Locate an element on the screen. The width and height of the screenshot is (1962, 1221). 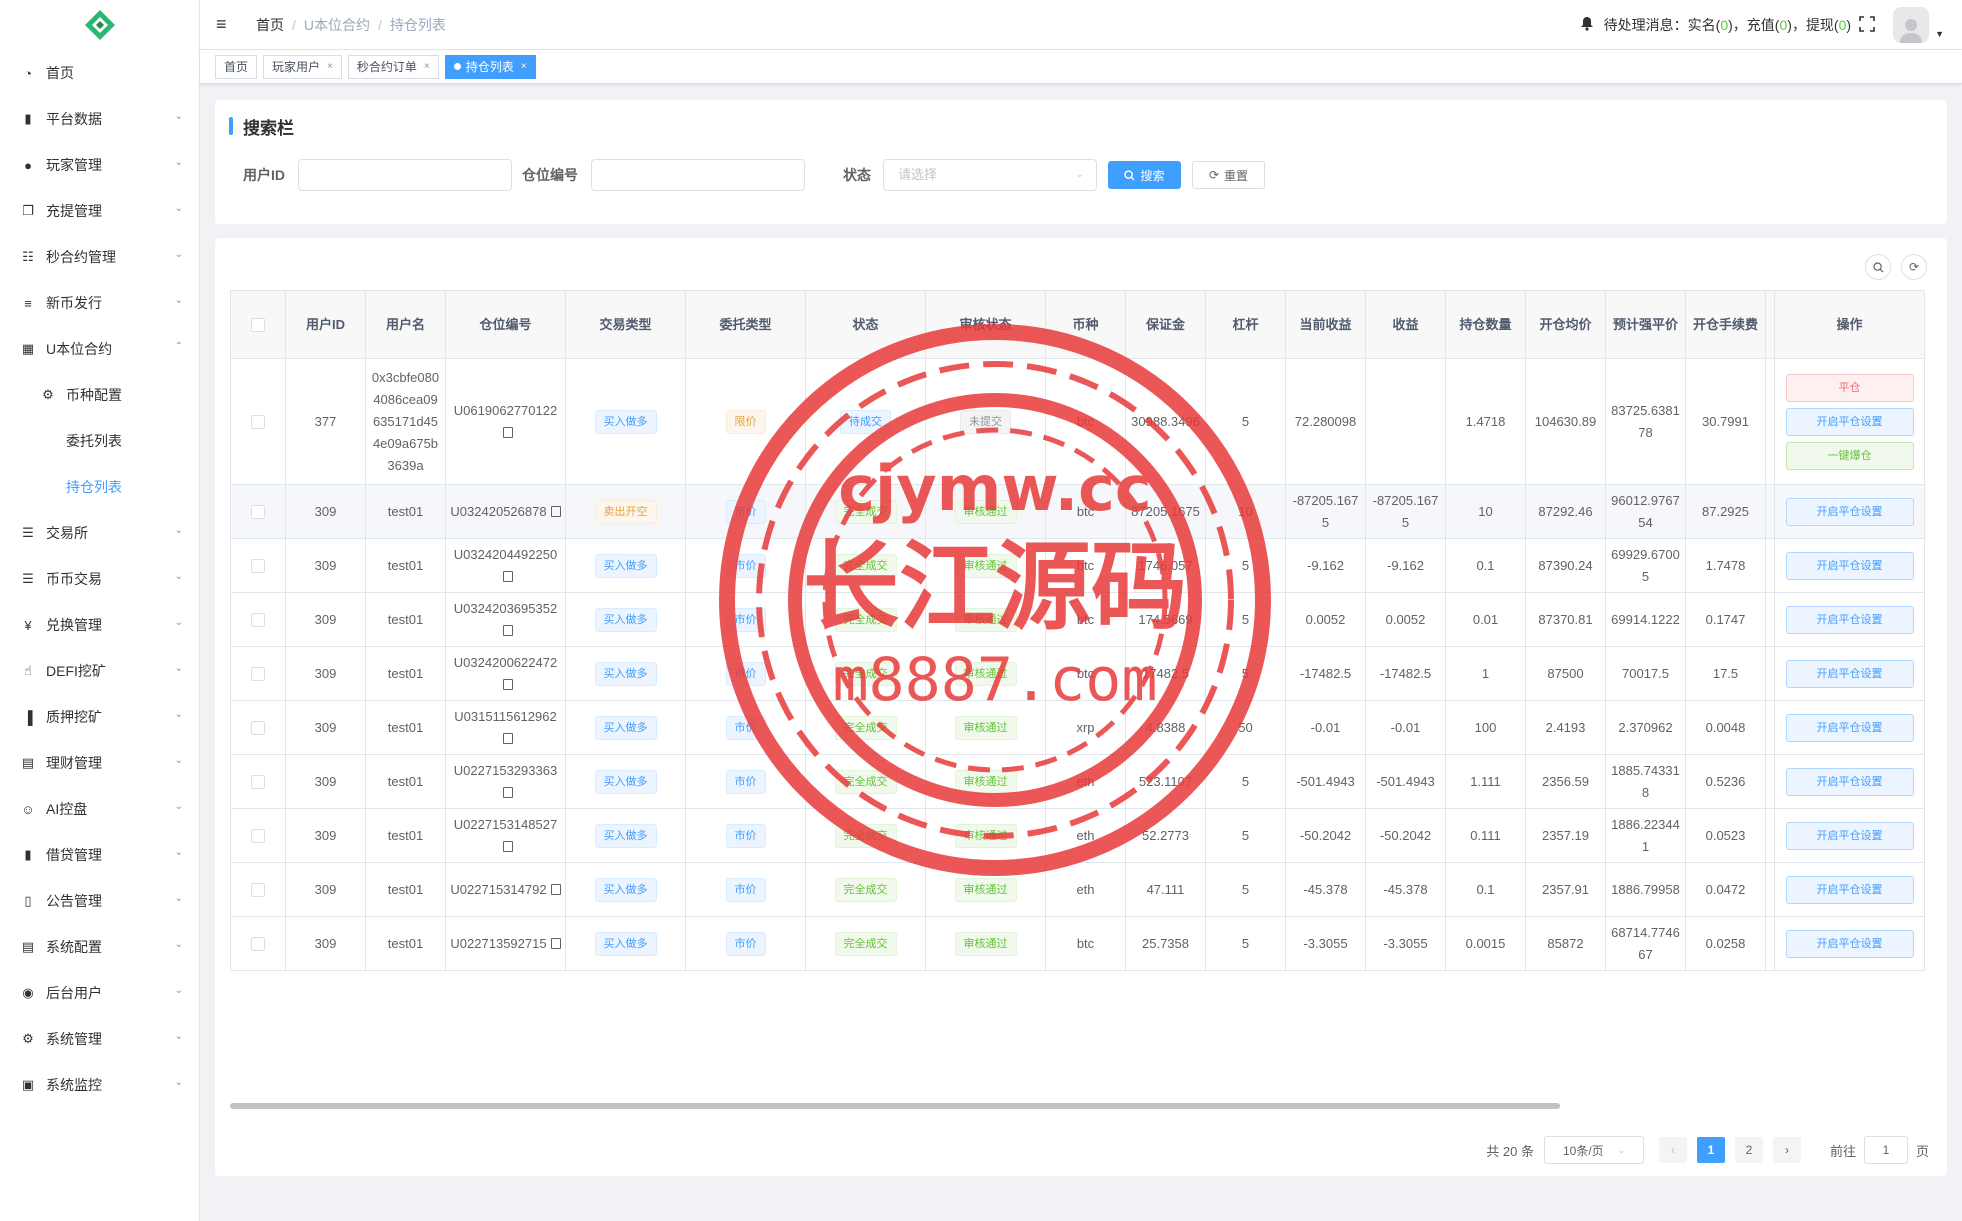
tab-0: 首页 is located at coordinates (236, 66).